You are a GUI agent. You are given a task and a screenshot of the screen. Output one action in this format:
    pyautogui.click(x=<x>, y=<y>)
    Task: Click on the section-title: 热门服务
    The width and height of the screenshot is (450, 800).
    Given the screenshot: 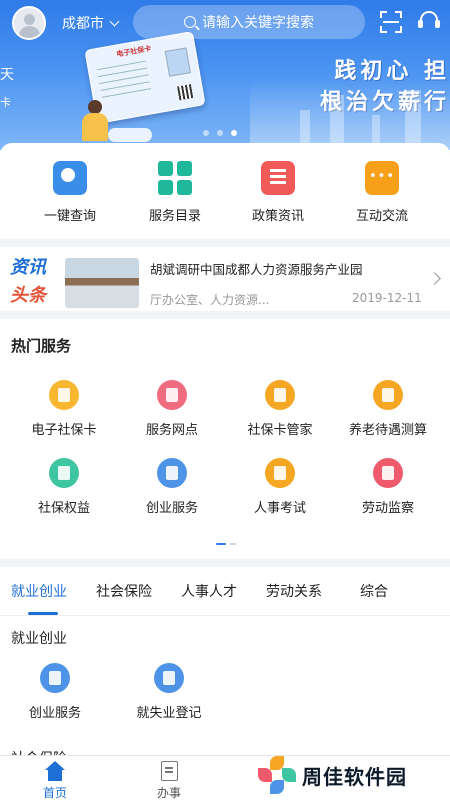 What is the action you would take?
    pyautogui.click(x=41, y=346)
    